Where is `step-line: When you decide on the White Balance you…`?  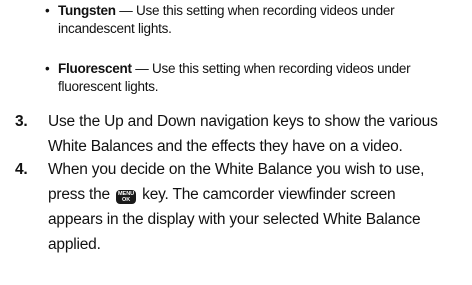 step-line: When you decide on the White Balance you… is located at coordinates (236, 169).